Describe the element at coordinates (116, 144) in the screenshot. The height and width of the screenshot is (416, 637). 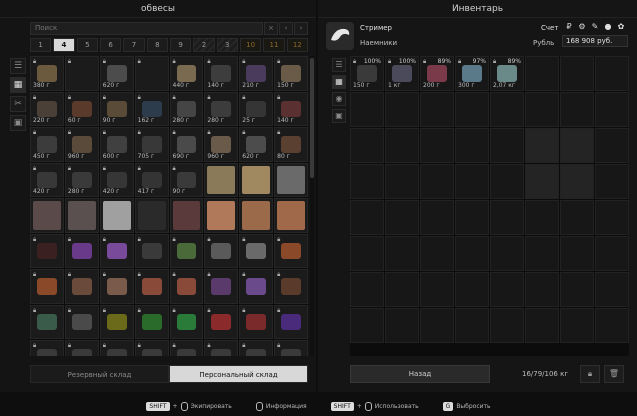
I see `stash-item-slot: 🔒︎ 600 г` at that location.